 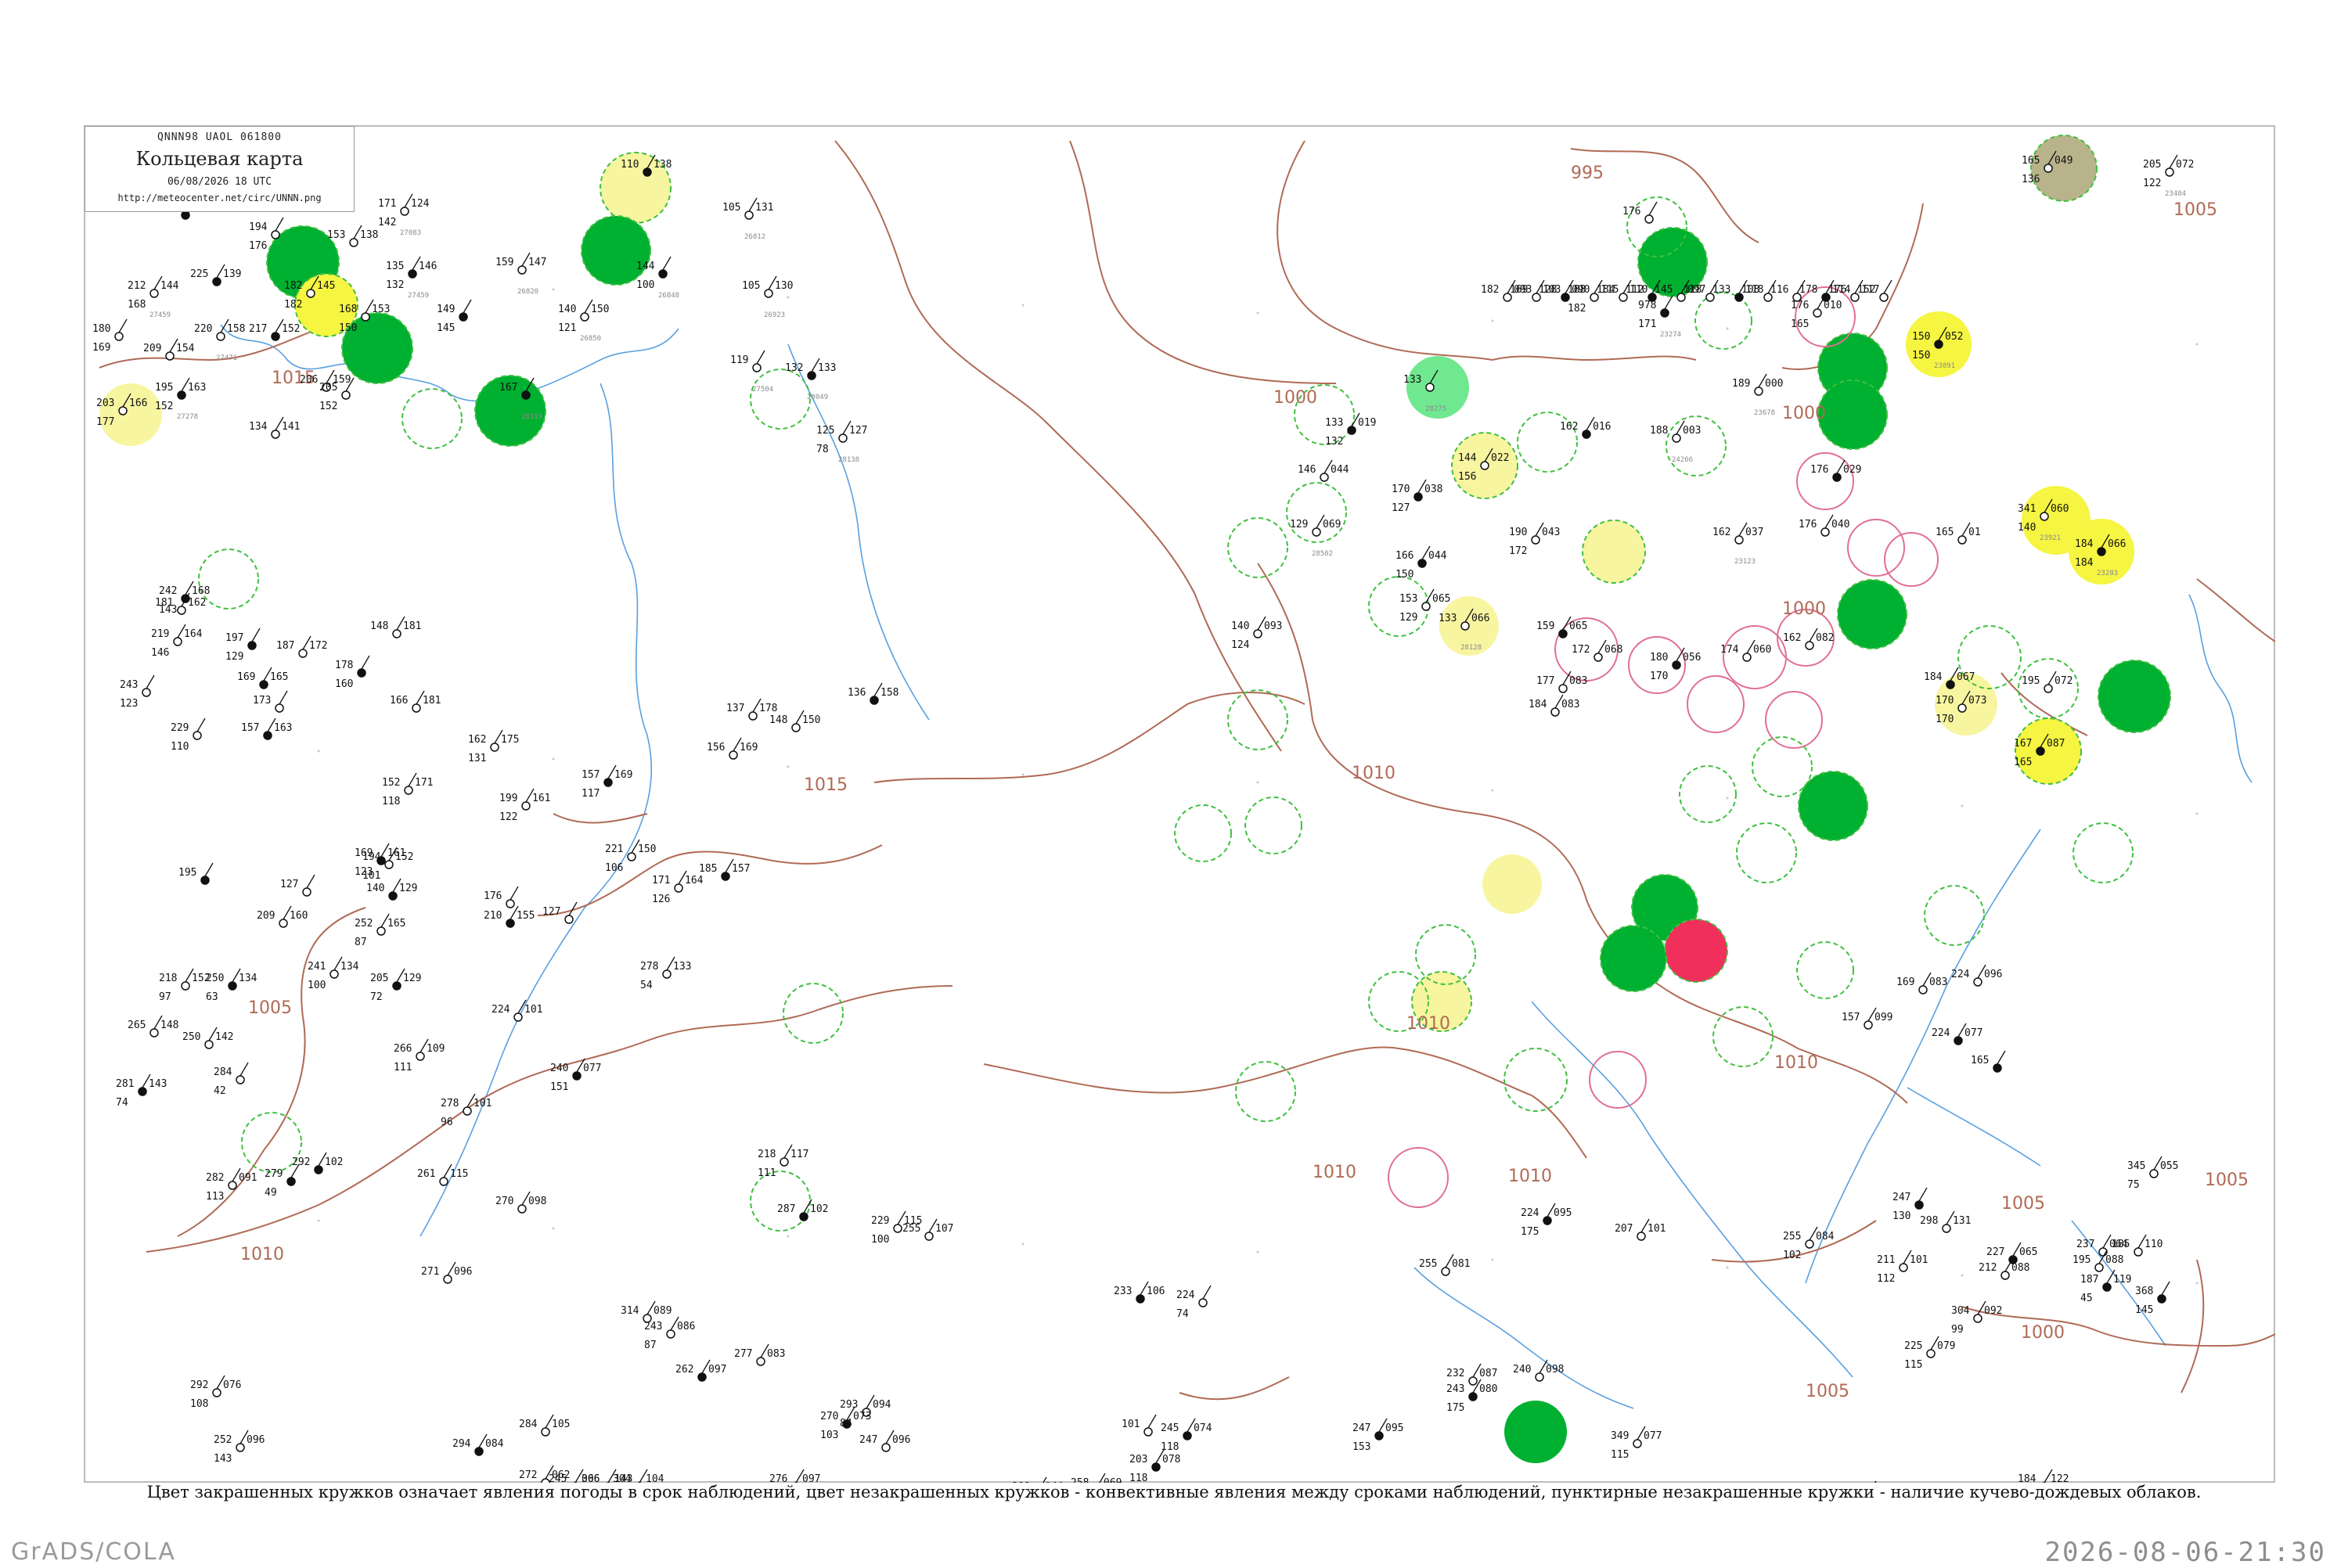 I want to click on station-pressure: 093, so click(x=1273, y=626).